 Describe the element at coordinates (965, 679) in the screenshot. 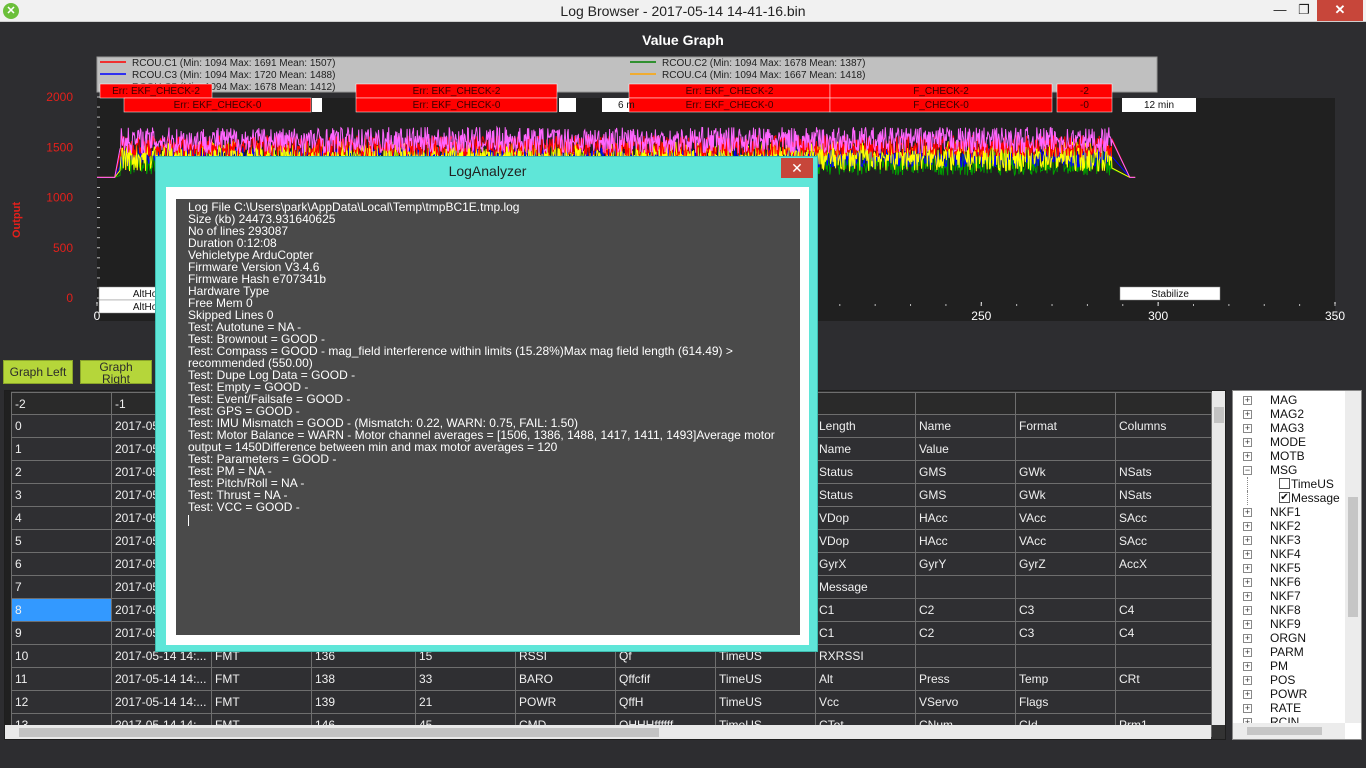

I see `table-cell: Press` at that location.